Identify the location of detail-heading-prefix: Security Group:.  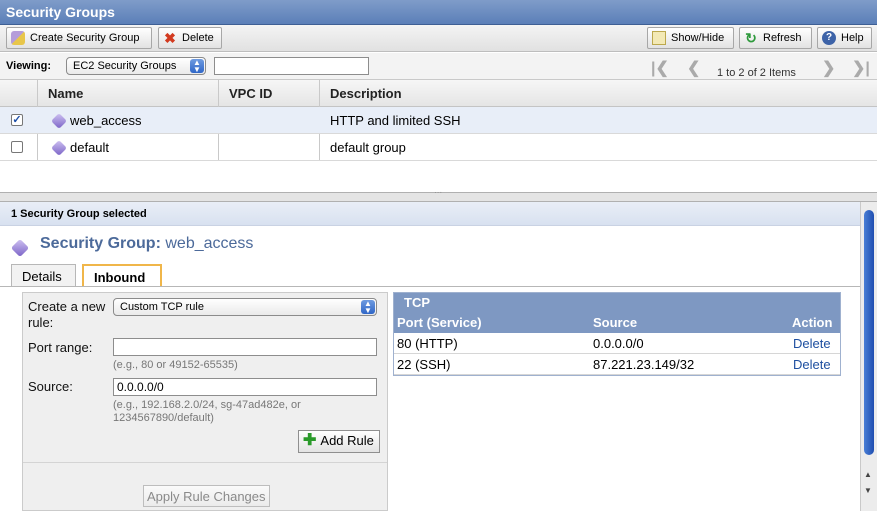
(100, 243).